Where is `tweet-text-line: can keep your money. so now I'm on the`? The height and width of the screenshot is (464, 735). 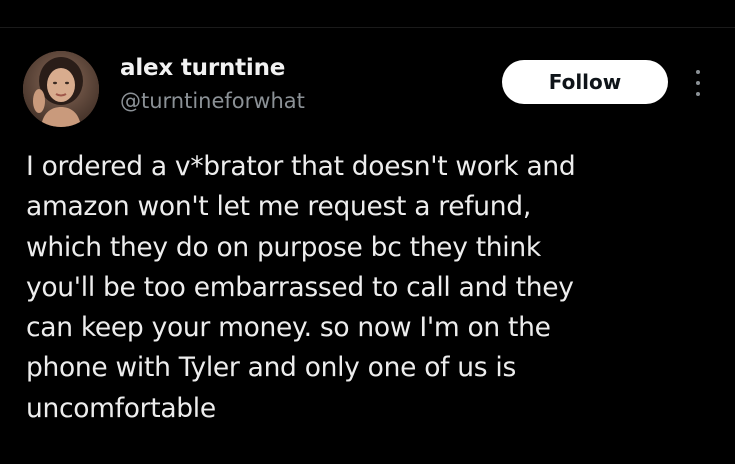
tweet-text-line: can keep your money. so now I'm on the is located at coordinates (288, 328).